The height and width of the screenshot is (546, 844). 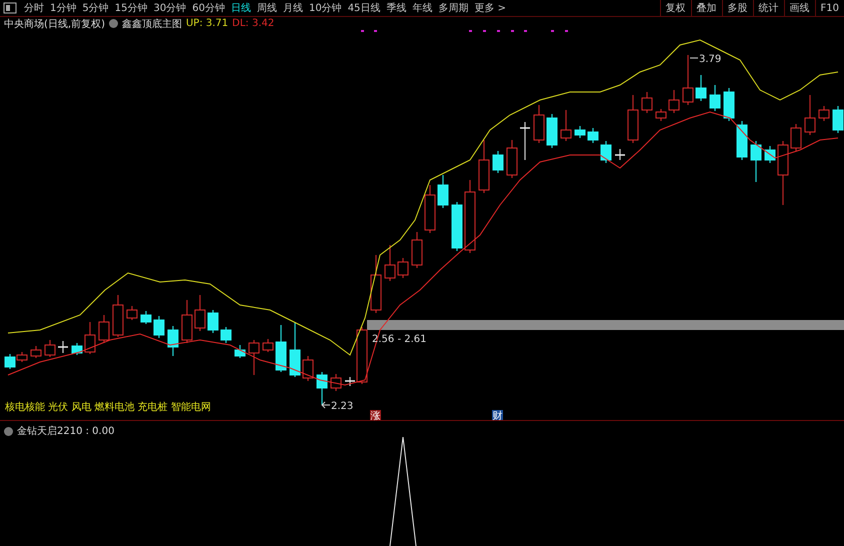 What do you see at coordinates (342, 406) in the screenshot?
I see `low-price-label: 2.23` at bounding box center [342, 406].